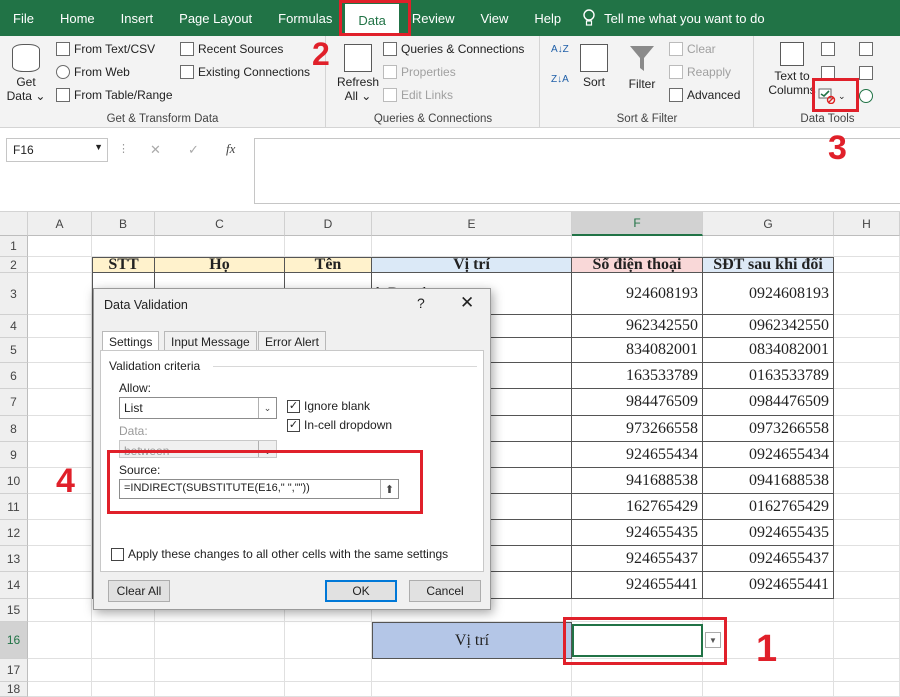 Image resolution: width=900 pixels, height=697 pixels. I want to click on table-cell: 834082001, so click(637, 350).